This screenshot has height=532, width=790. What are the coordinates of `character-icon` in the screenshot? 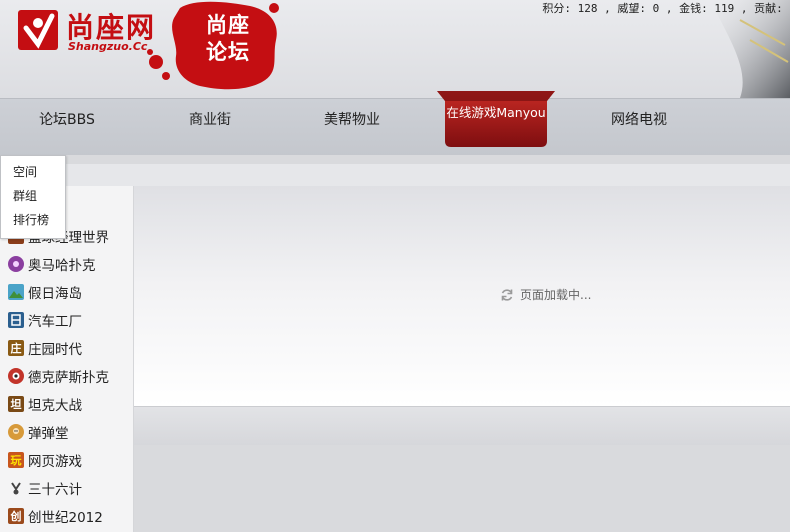 It's located at (16, 432).